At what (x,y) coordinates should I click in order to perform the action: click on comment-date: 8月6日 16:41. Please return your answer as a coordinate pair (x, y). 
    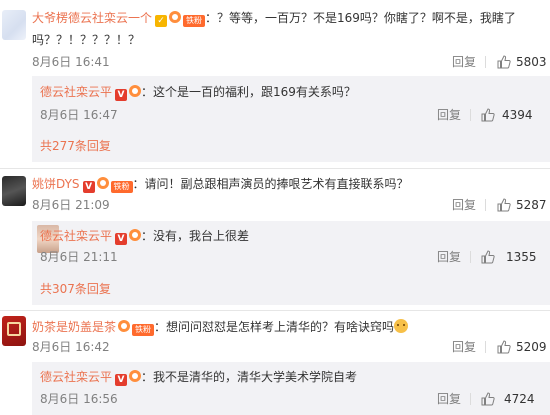
    Looking at the image, I should click on (71, 62).